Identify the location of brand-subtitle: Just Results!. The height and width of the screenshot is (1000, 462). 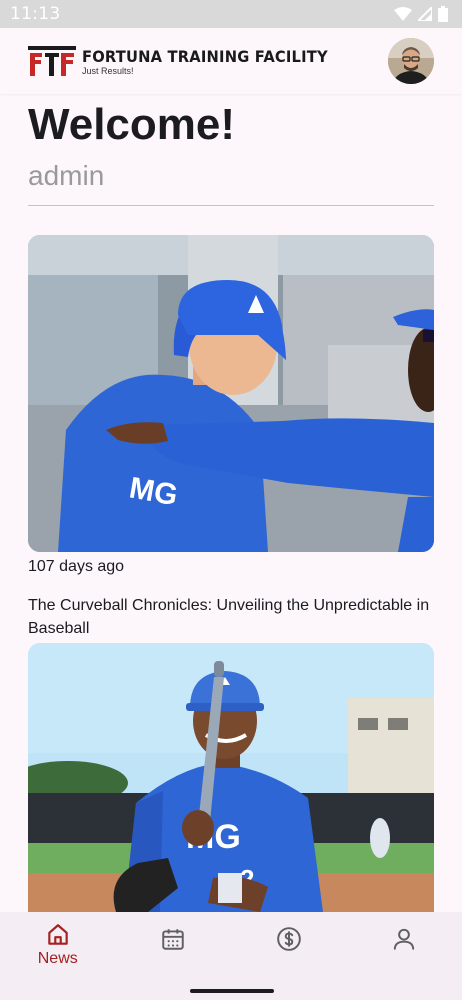
(108, 70).